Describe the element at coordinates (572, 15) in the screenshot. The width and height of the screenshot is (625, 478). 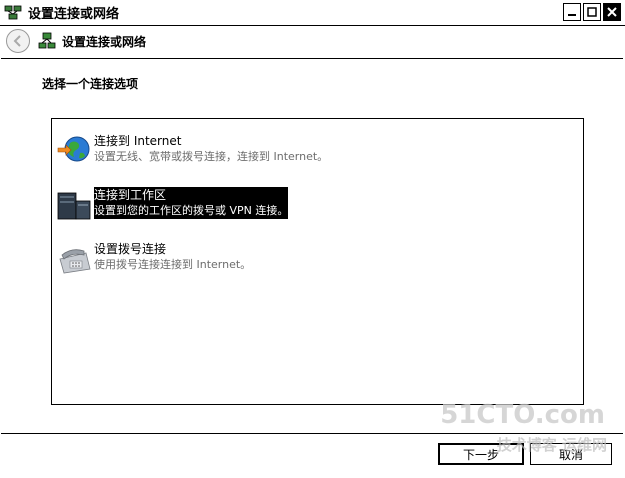
I see `minimize-icon` at that location.